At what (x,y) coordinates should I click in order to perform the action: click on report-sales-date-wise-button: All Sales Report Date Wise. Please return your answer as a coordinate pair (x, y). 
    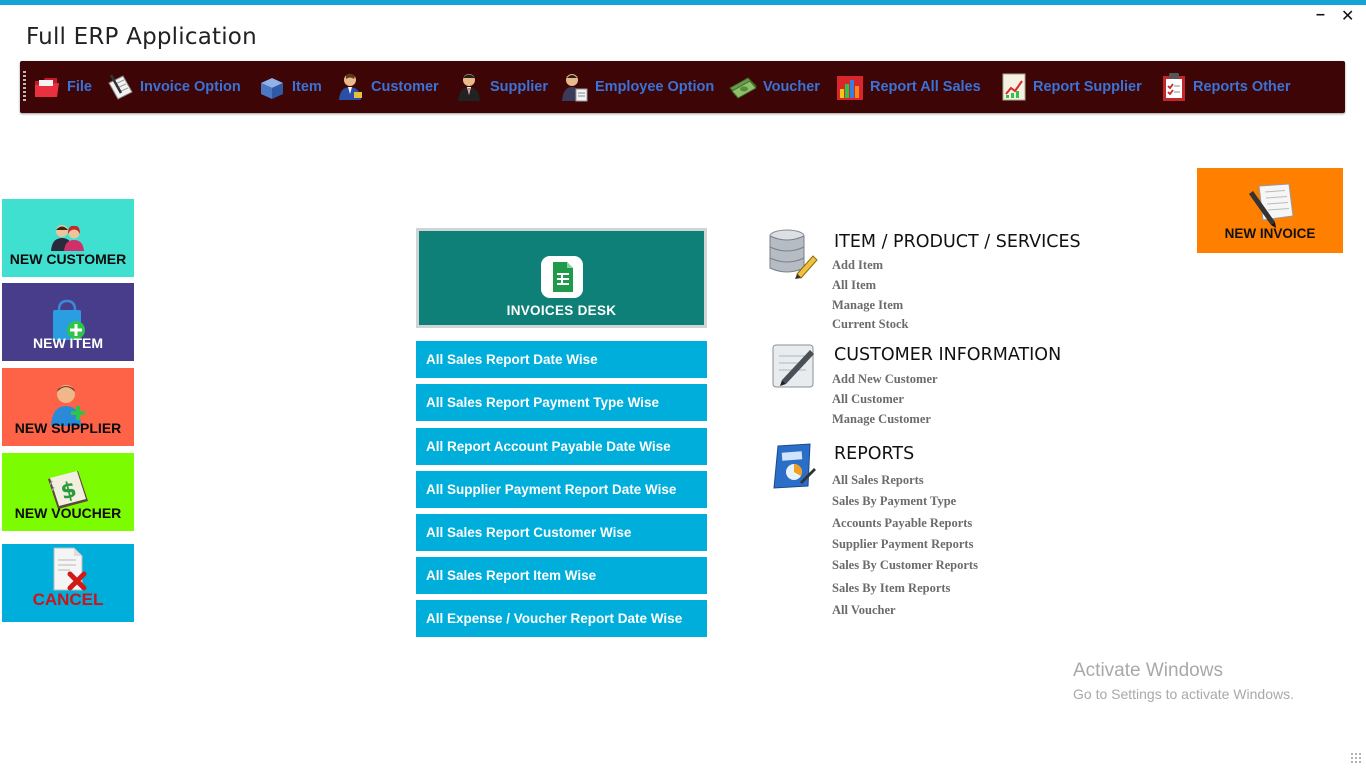
    Looking at the image, I should click on (561, 359).